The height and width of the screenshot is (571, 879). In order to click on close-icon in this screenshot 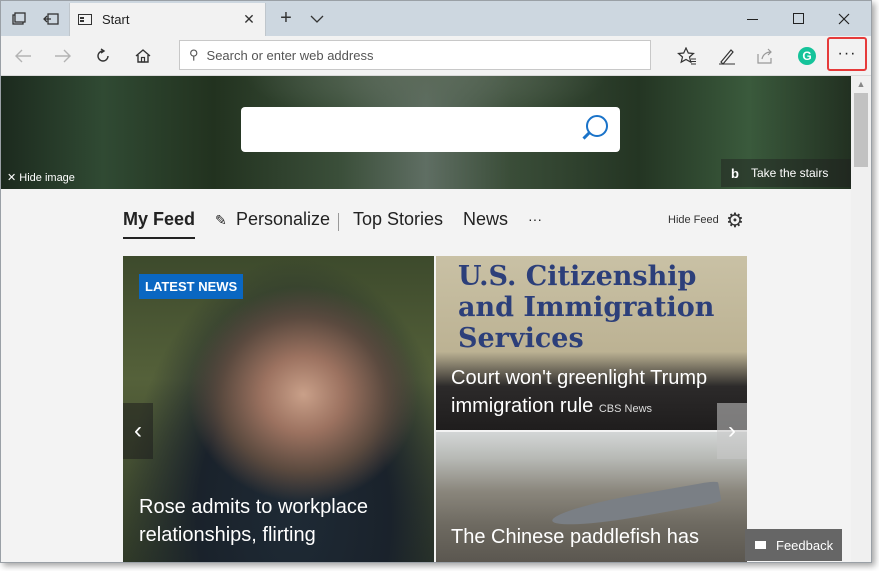, I will do `click(844, 18)`.